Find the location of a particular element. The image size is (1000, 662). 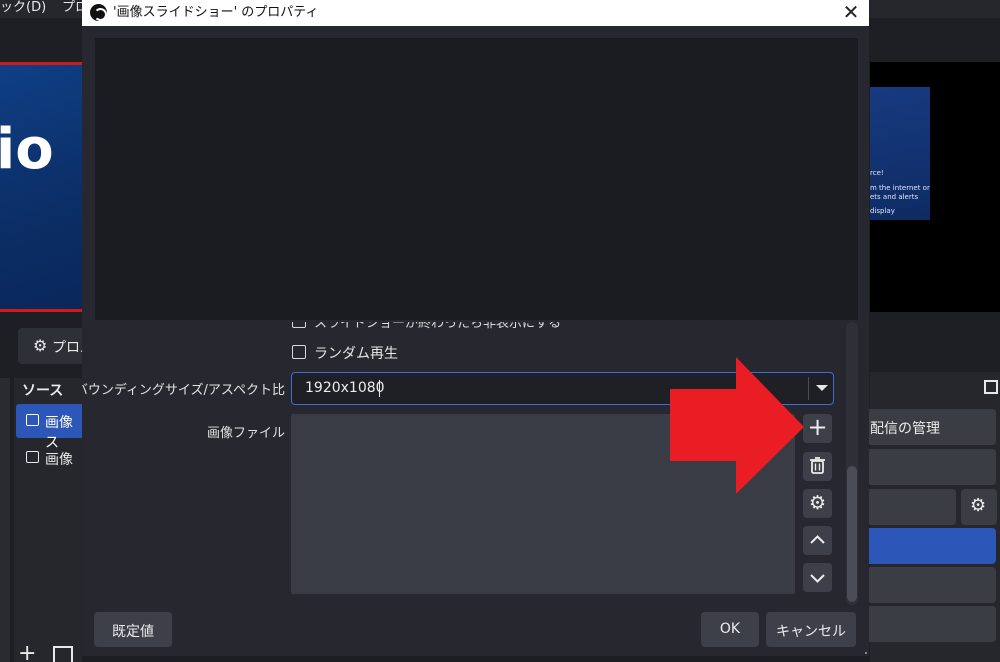

preview-line: display is located at coordinates (882, 211).